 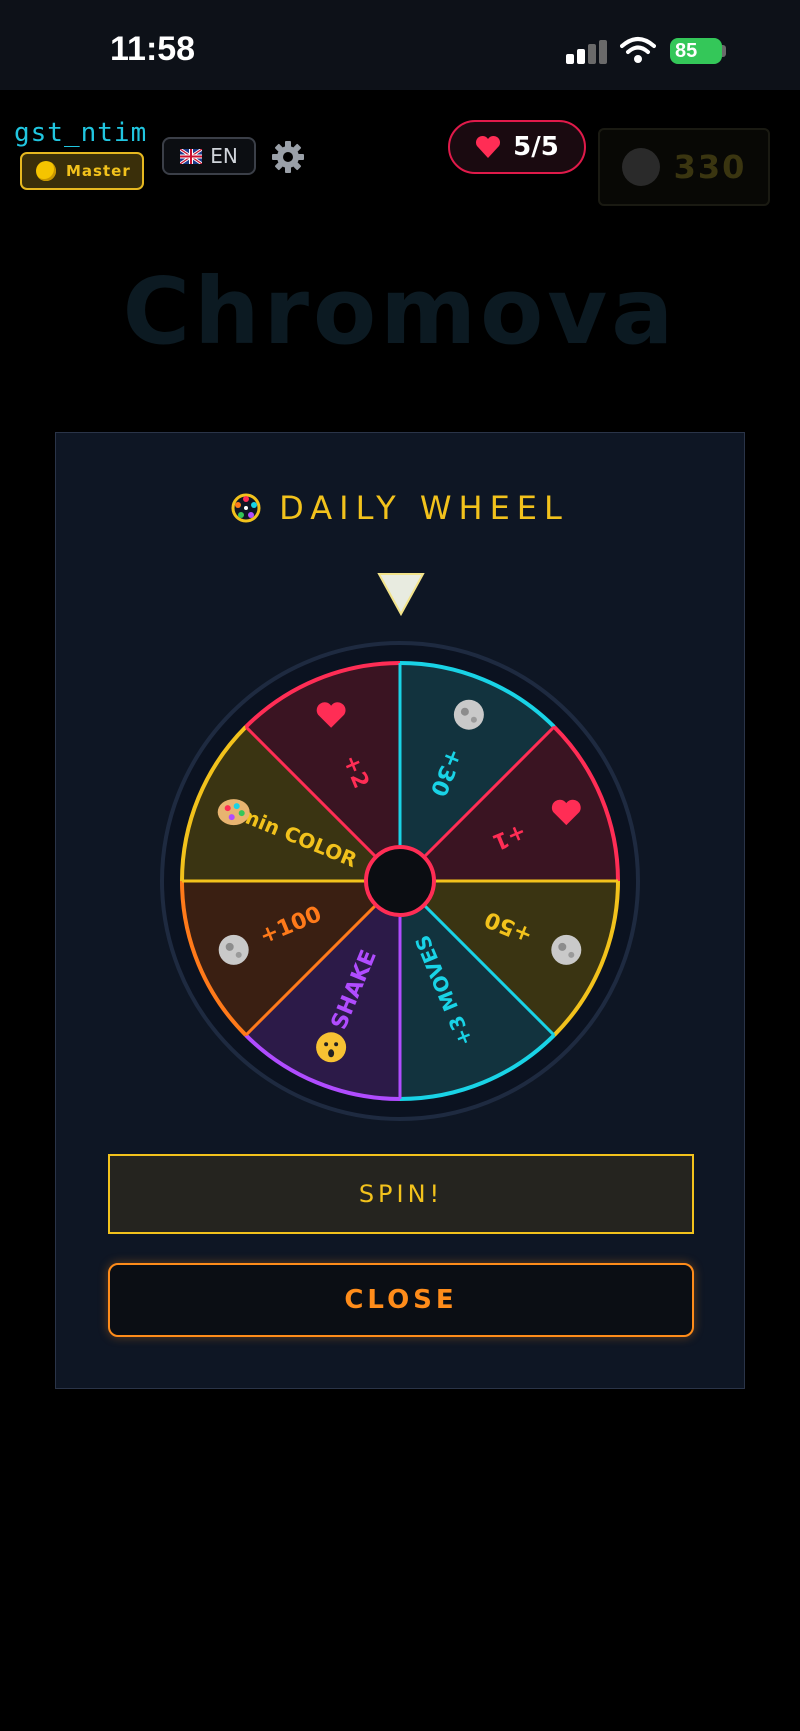 I want to click on wheel-hub, so click(x=400, y=881).